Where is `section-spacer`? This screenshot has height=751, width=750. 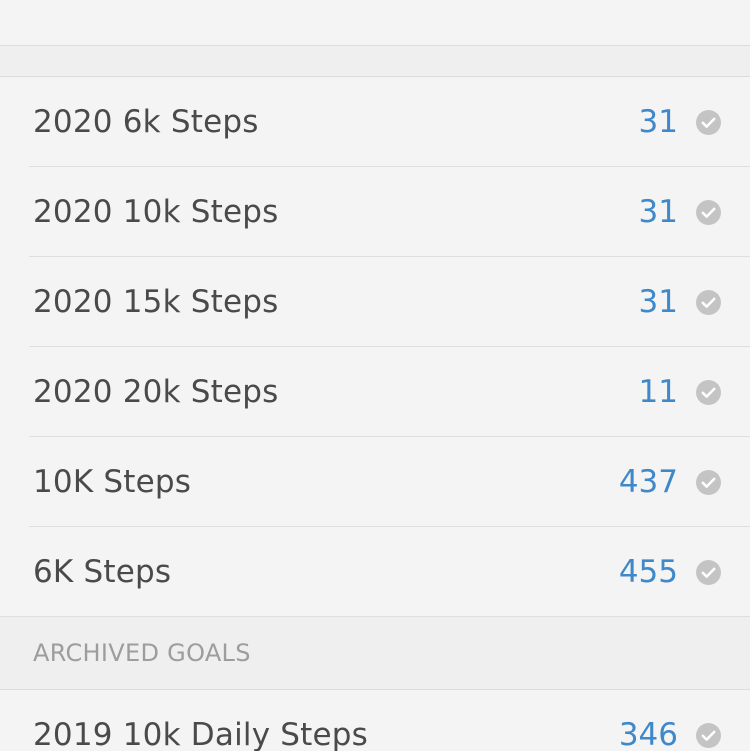 section-spacer is located at coordinates (375, 61).